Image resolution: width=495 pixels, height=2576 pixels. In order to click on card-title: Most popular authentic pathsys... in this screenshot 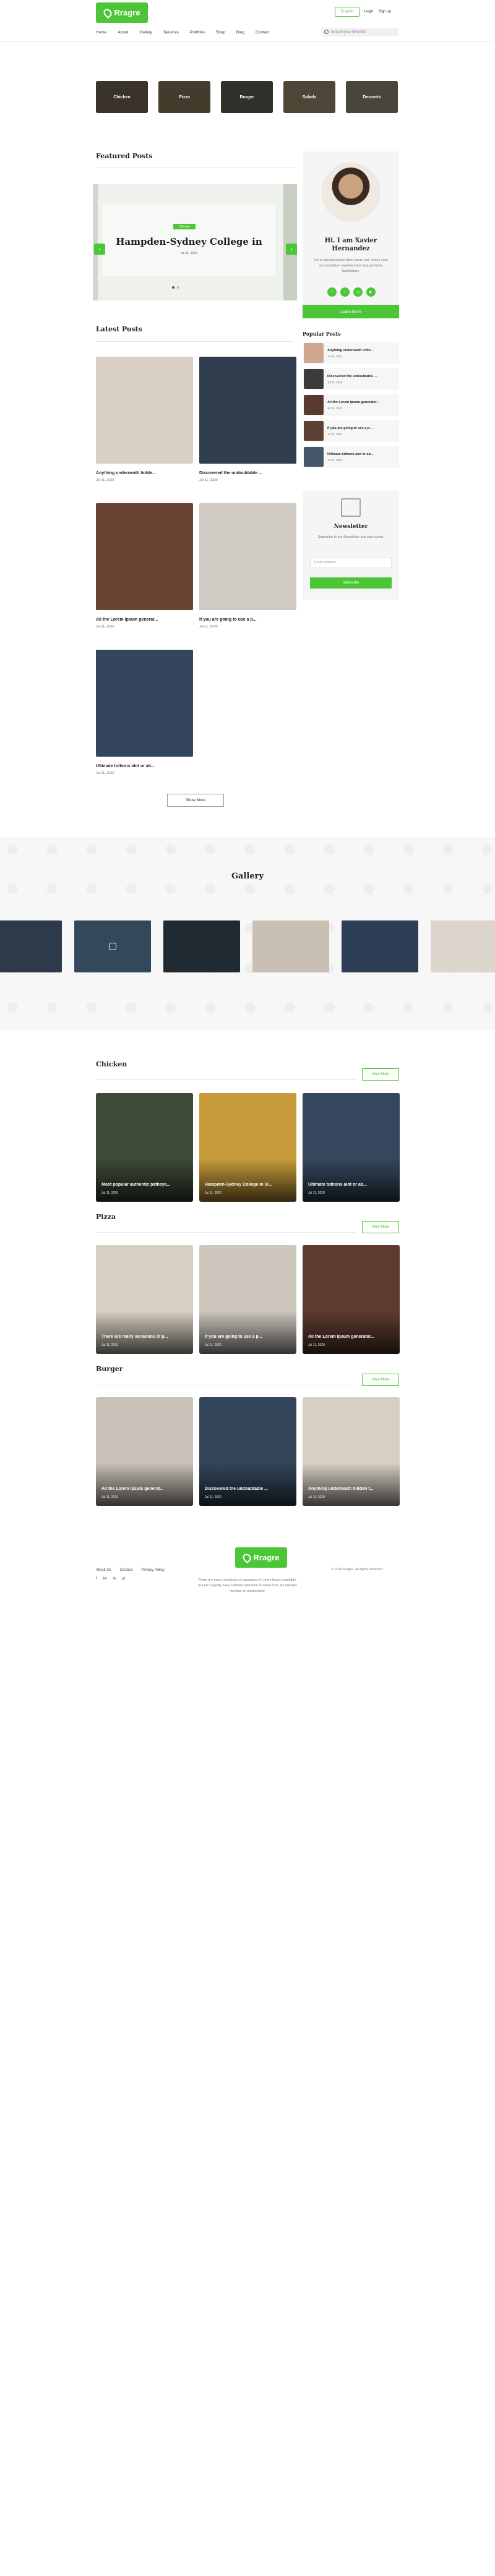, I will do `click(145, 1185)`.